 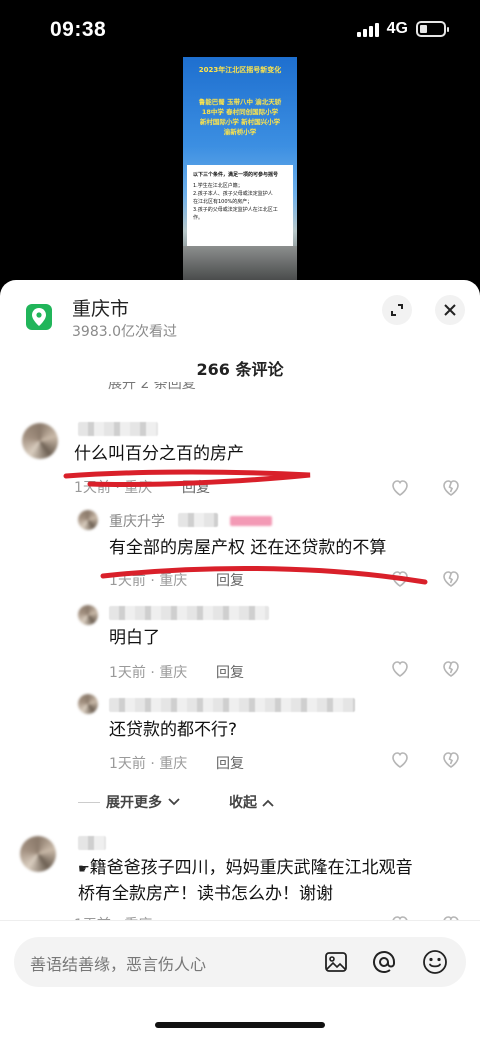 I want to click on status-icons: 4G, so click(x=402, y=29).